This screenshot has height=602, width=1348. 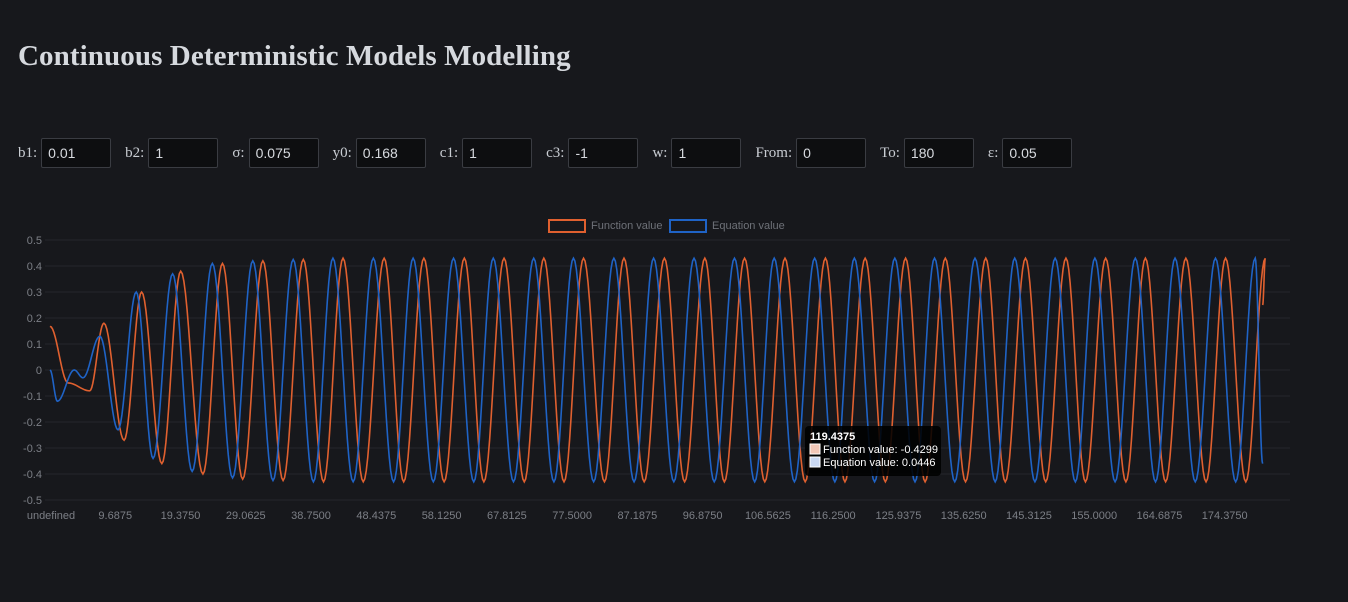 I want to click on param-group: y0:, so click(x=379, y=153).